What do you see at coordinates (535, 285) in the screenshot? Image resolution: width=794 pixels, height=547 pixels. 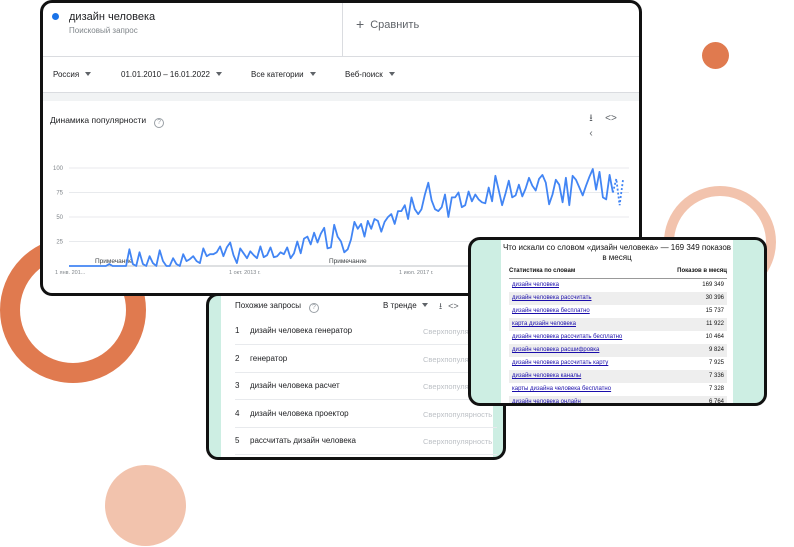 I see `keyword-link: дизайн человека` at bounding box center [535, 285].